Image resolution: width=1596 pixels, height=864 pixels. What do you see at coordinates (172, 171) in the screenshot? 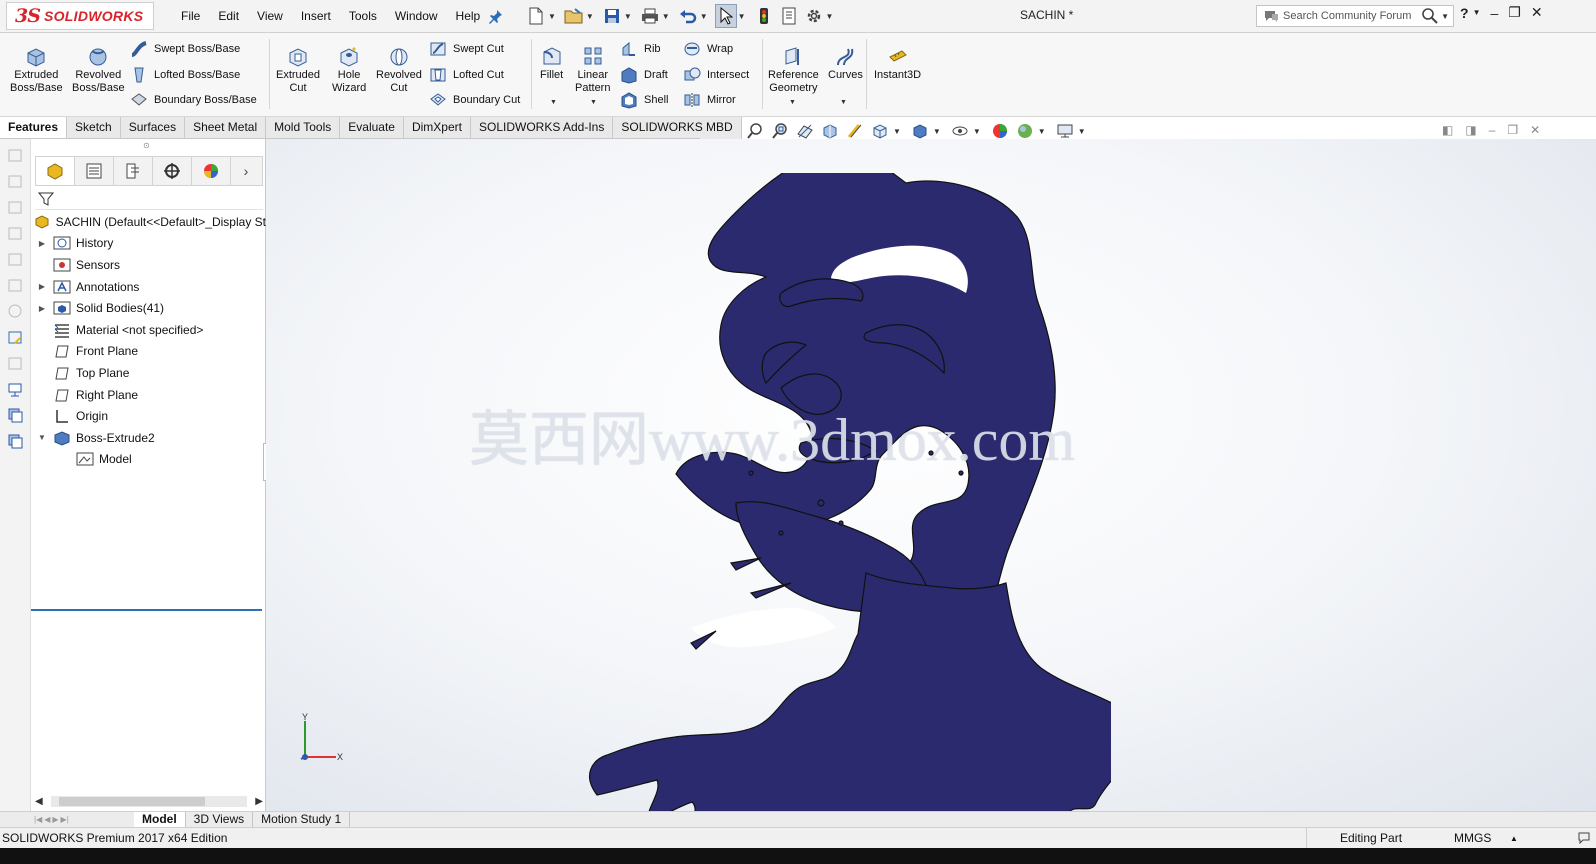
I see `dimxpert-manager-tab-icon` at bounding box center [172, 171].